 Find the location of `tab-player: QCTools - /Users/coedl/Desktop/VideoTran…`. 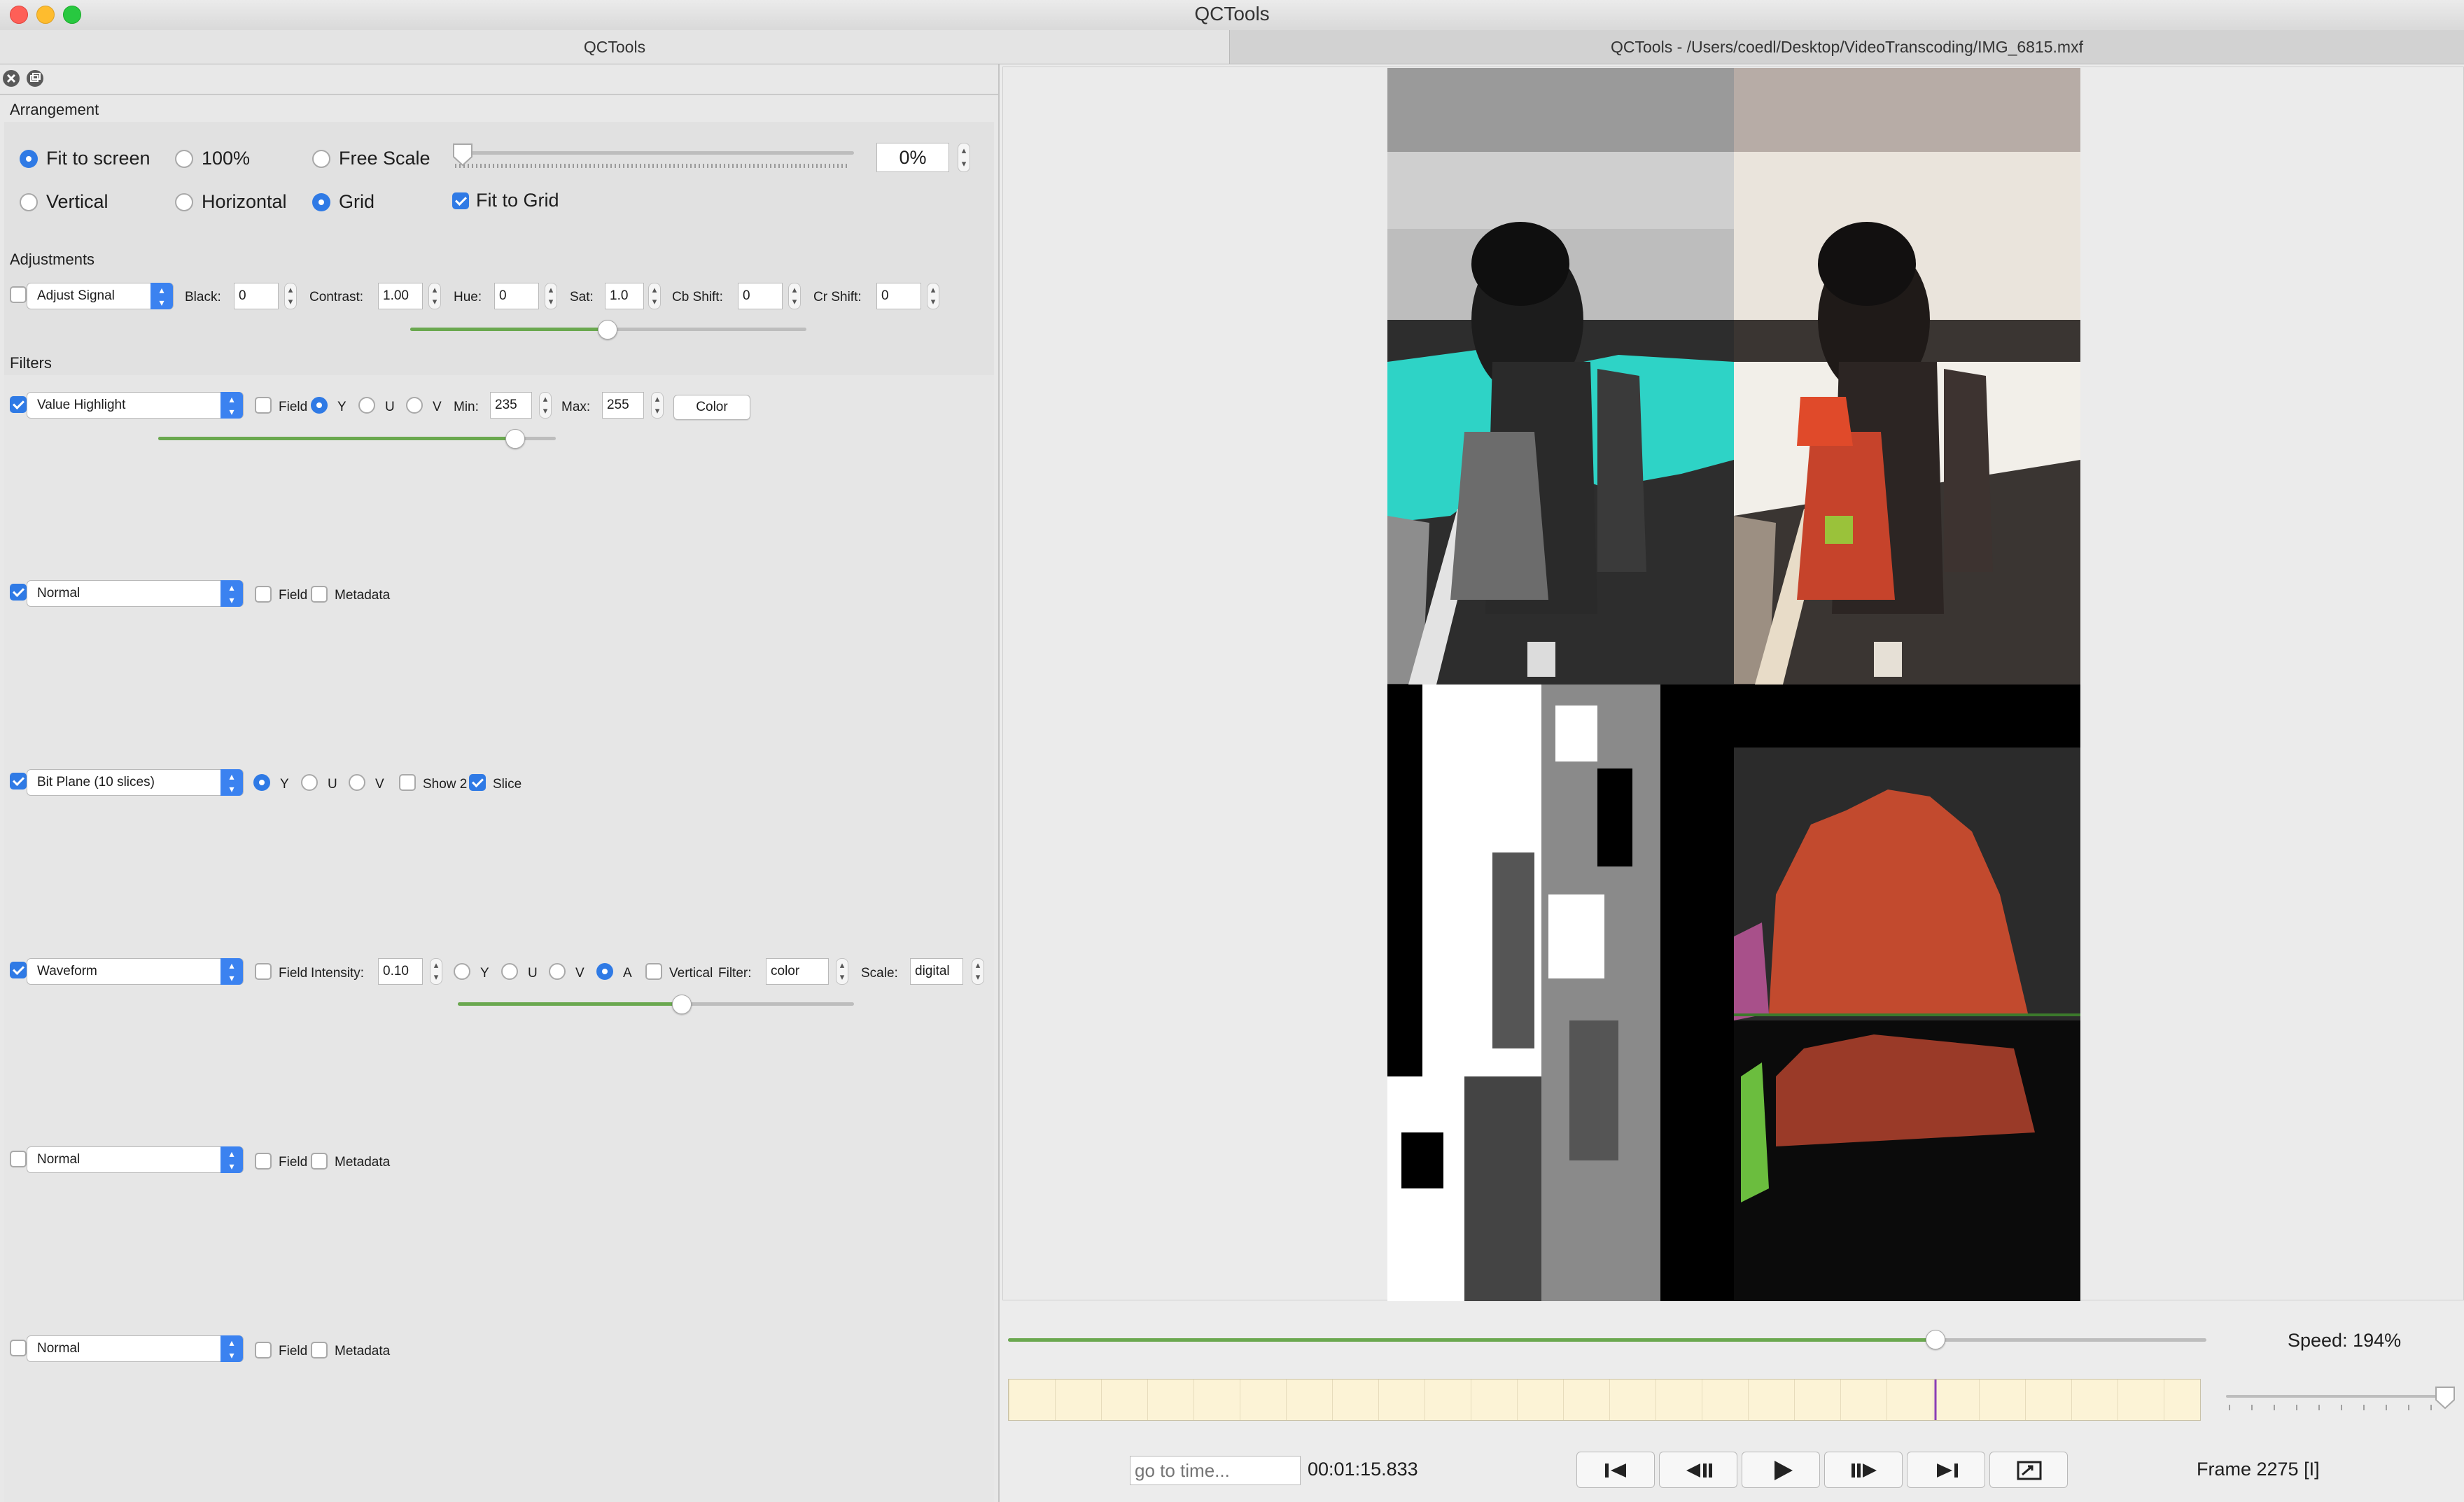

tab-player: QCTools - /Users/coedl/Desktop/VideoTran… is located at coordinates (1847, 47).